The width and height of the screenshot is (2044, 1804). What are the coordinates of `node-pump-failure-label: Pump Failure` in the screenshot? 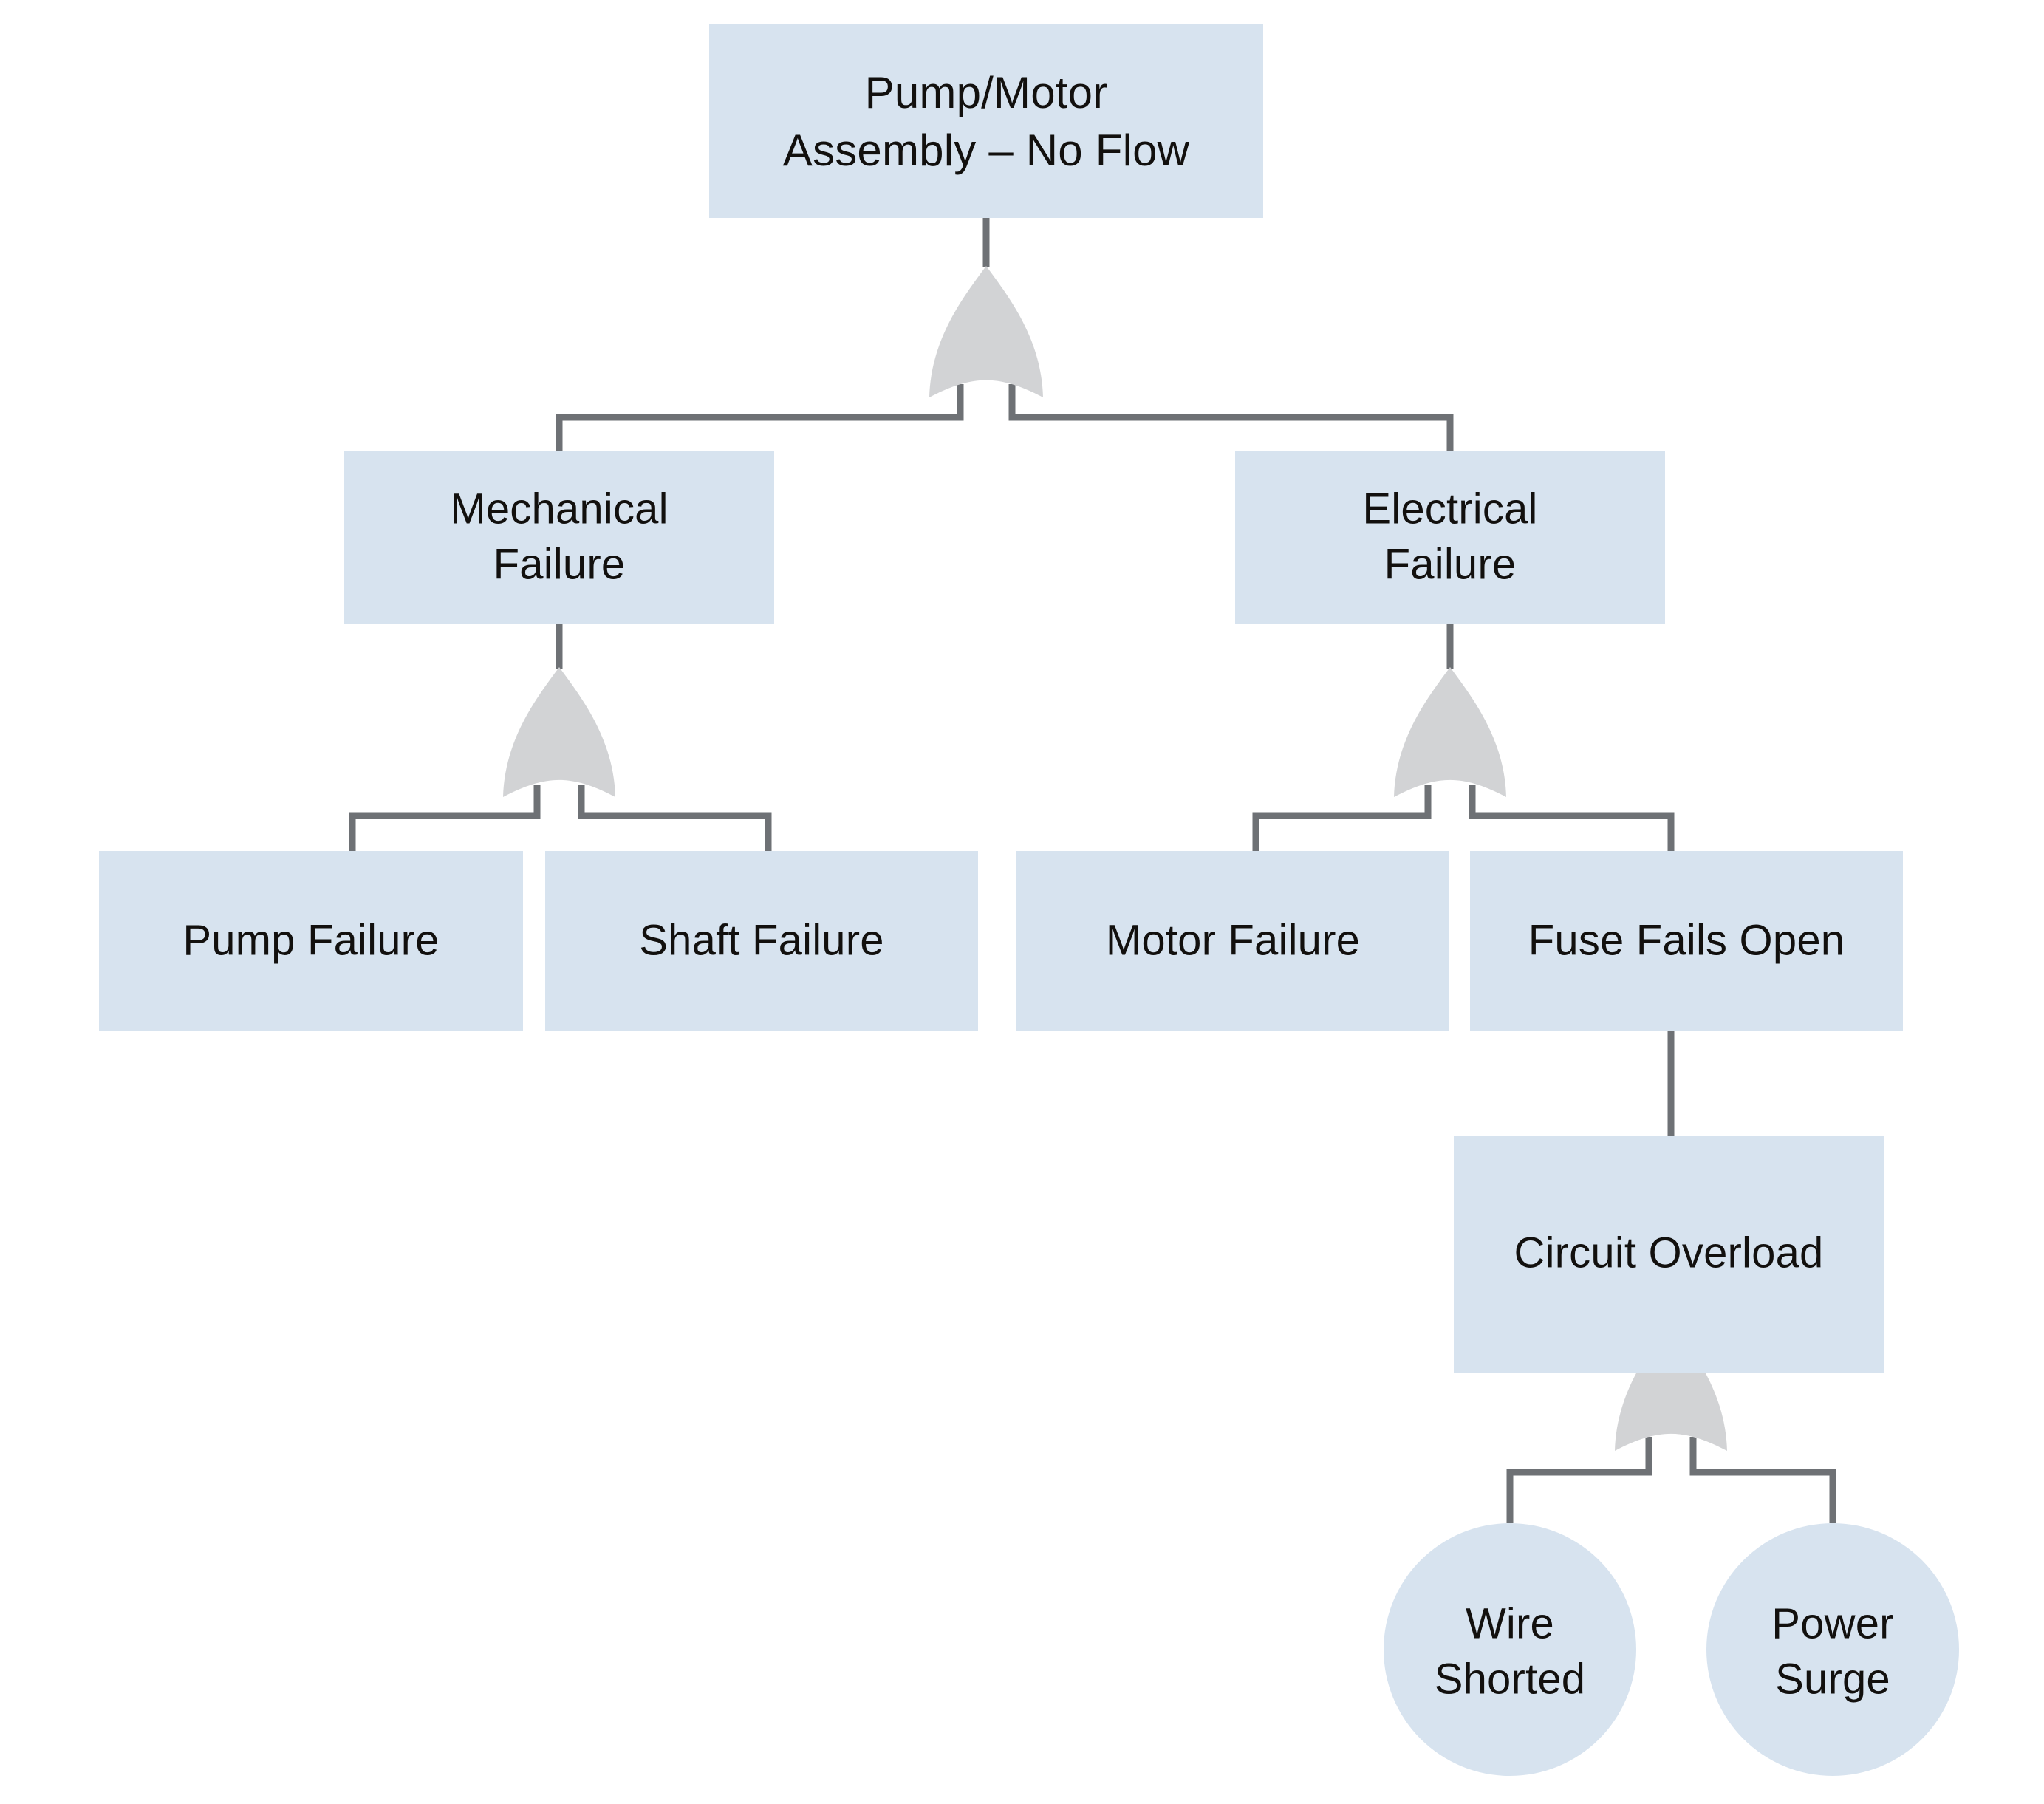 It's located at (310, 940).